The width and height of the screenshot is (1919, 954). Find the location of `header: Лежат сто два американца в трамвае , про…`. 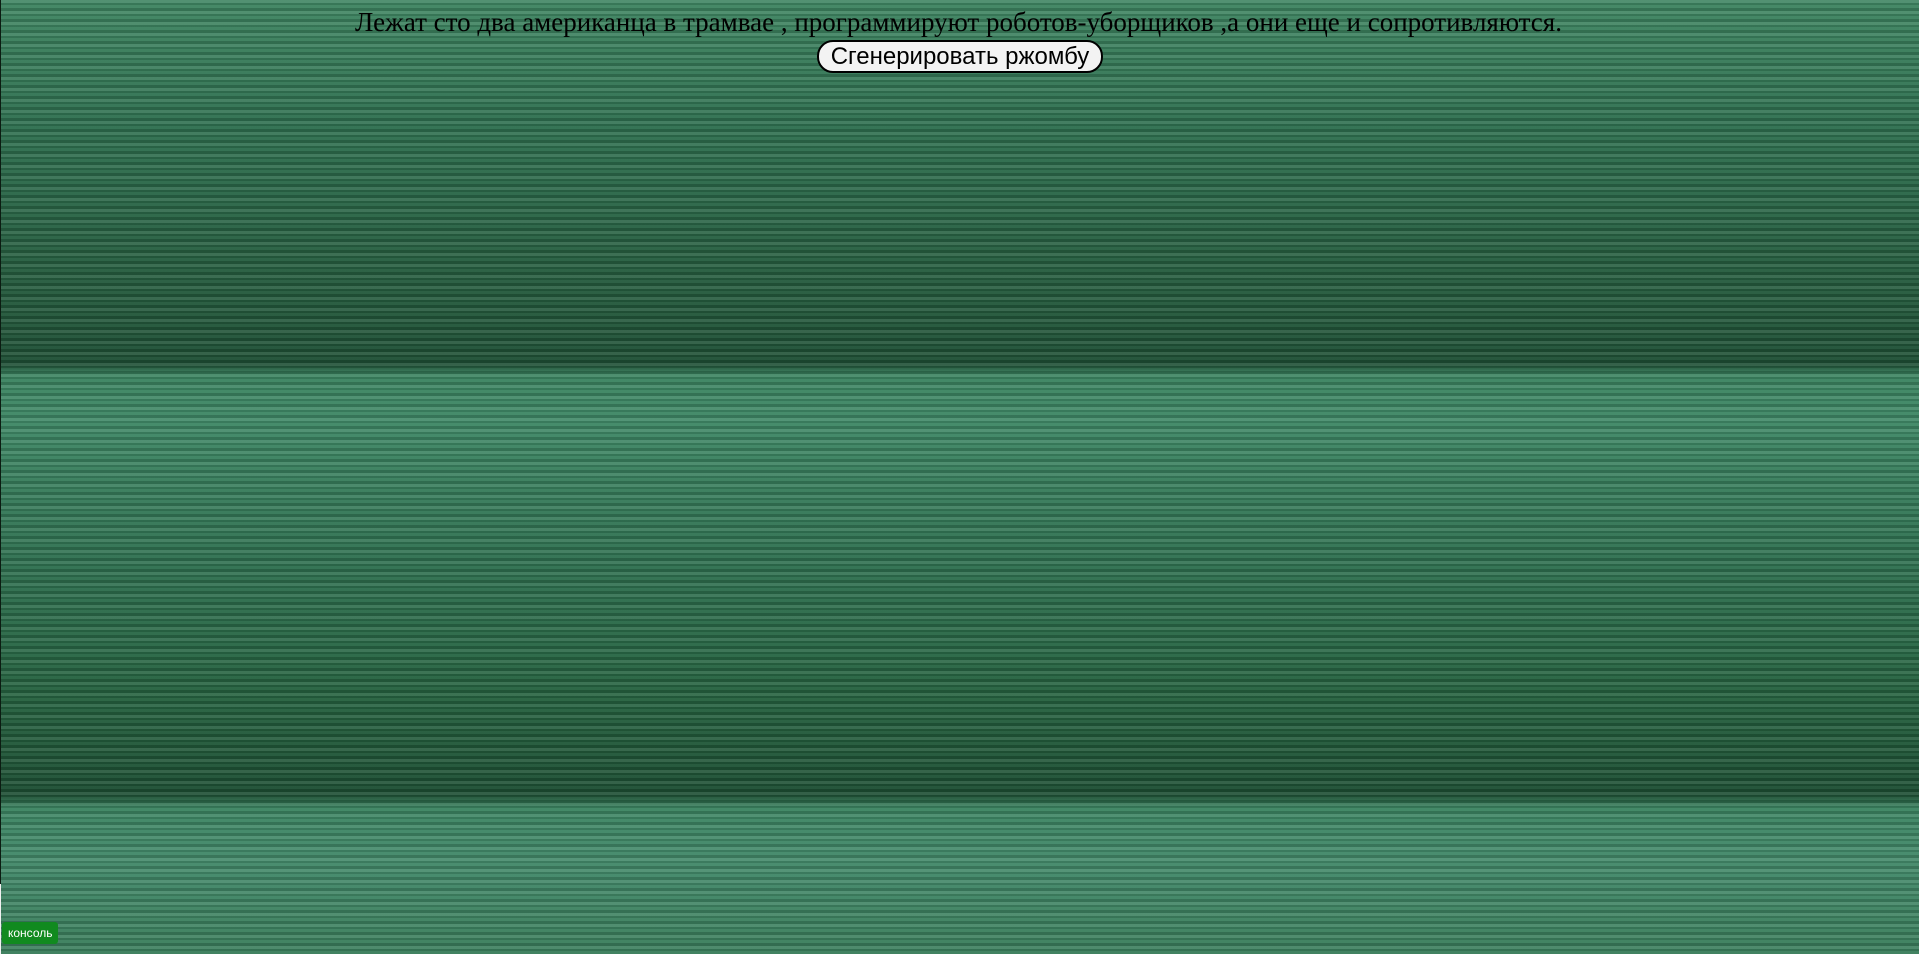

header: Лежат сто два американца в трамвае , про… is located at coordinates (959, 22).